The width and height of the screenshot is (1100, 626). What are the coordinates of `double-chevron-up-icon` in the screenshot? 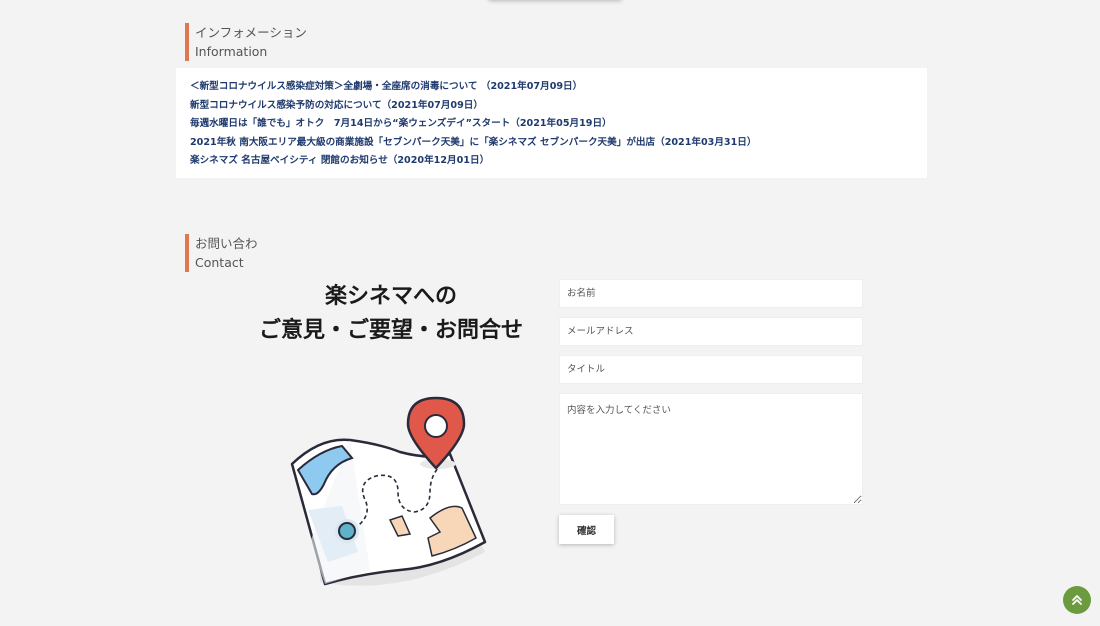 It's located at (1077, 600).